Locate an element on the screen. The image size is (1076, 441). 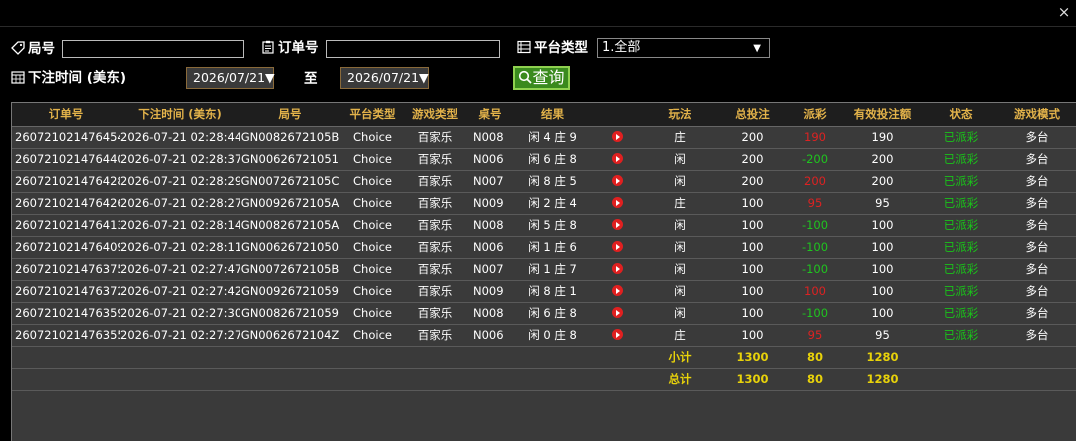
table-cell-payout: 190 is located at coordinates (815, 137).